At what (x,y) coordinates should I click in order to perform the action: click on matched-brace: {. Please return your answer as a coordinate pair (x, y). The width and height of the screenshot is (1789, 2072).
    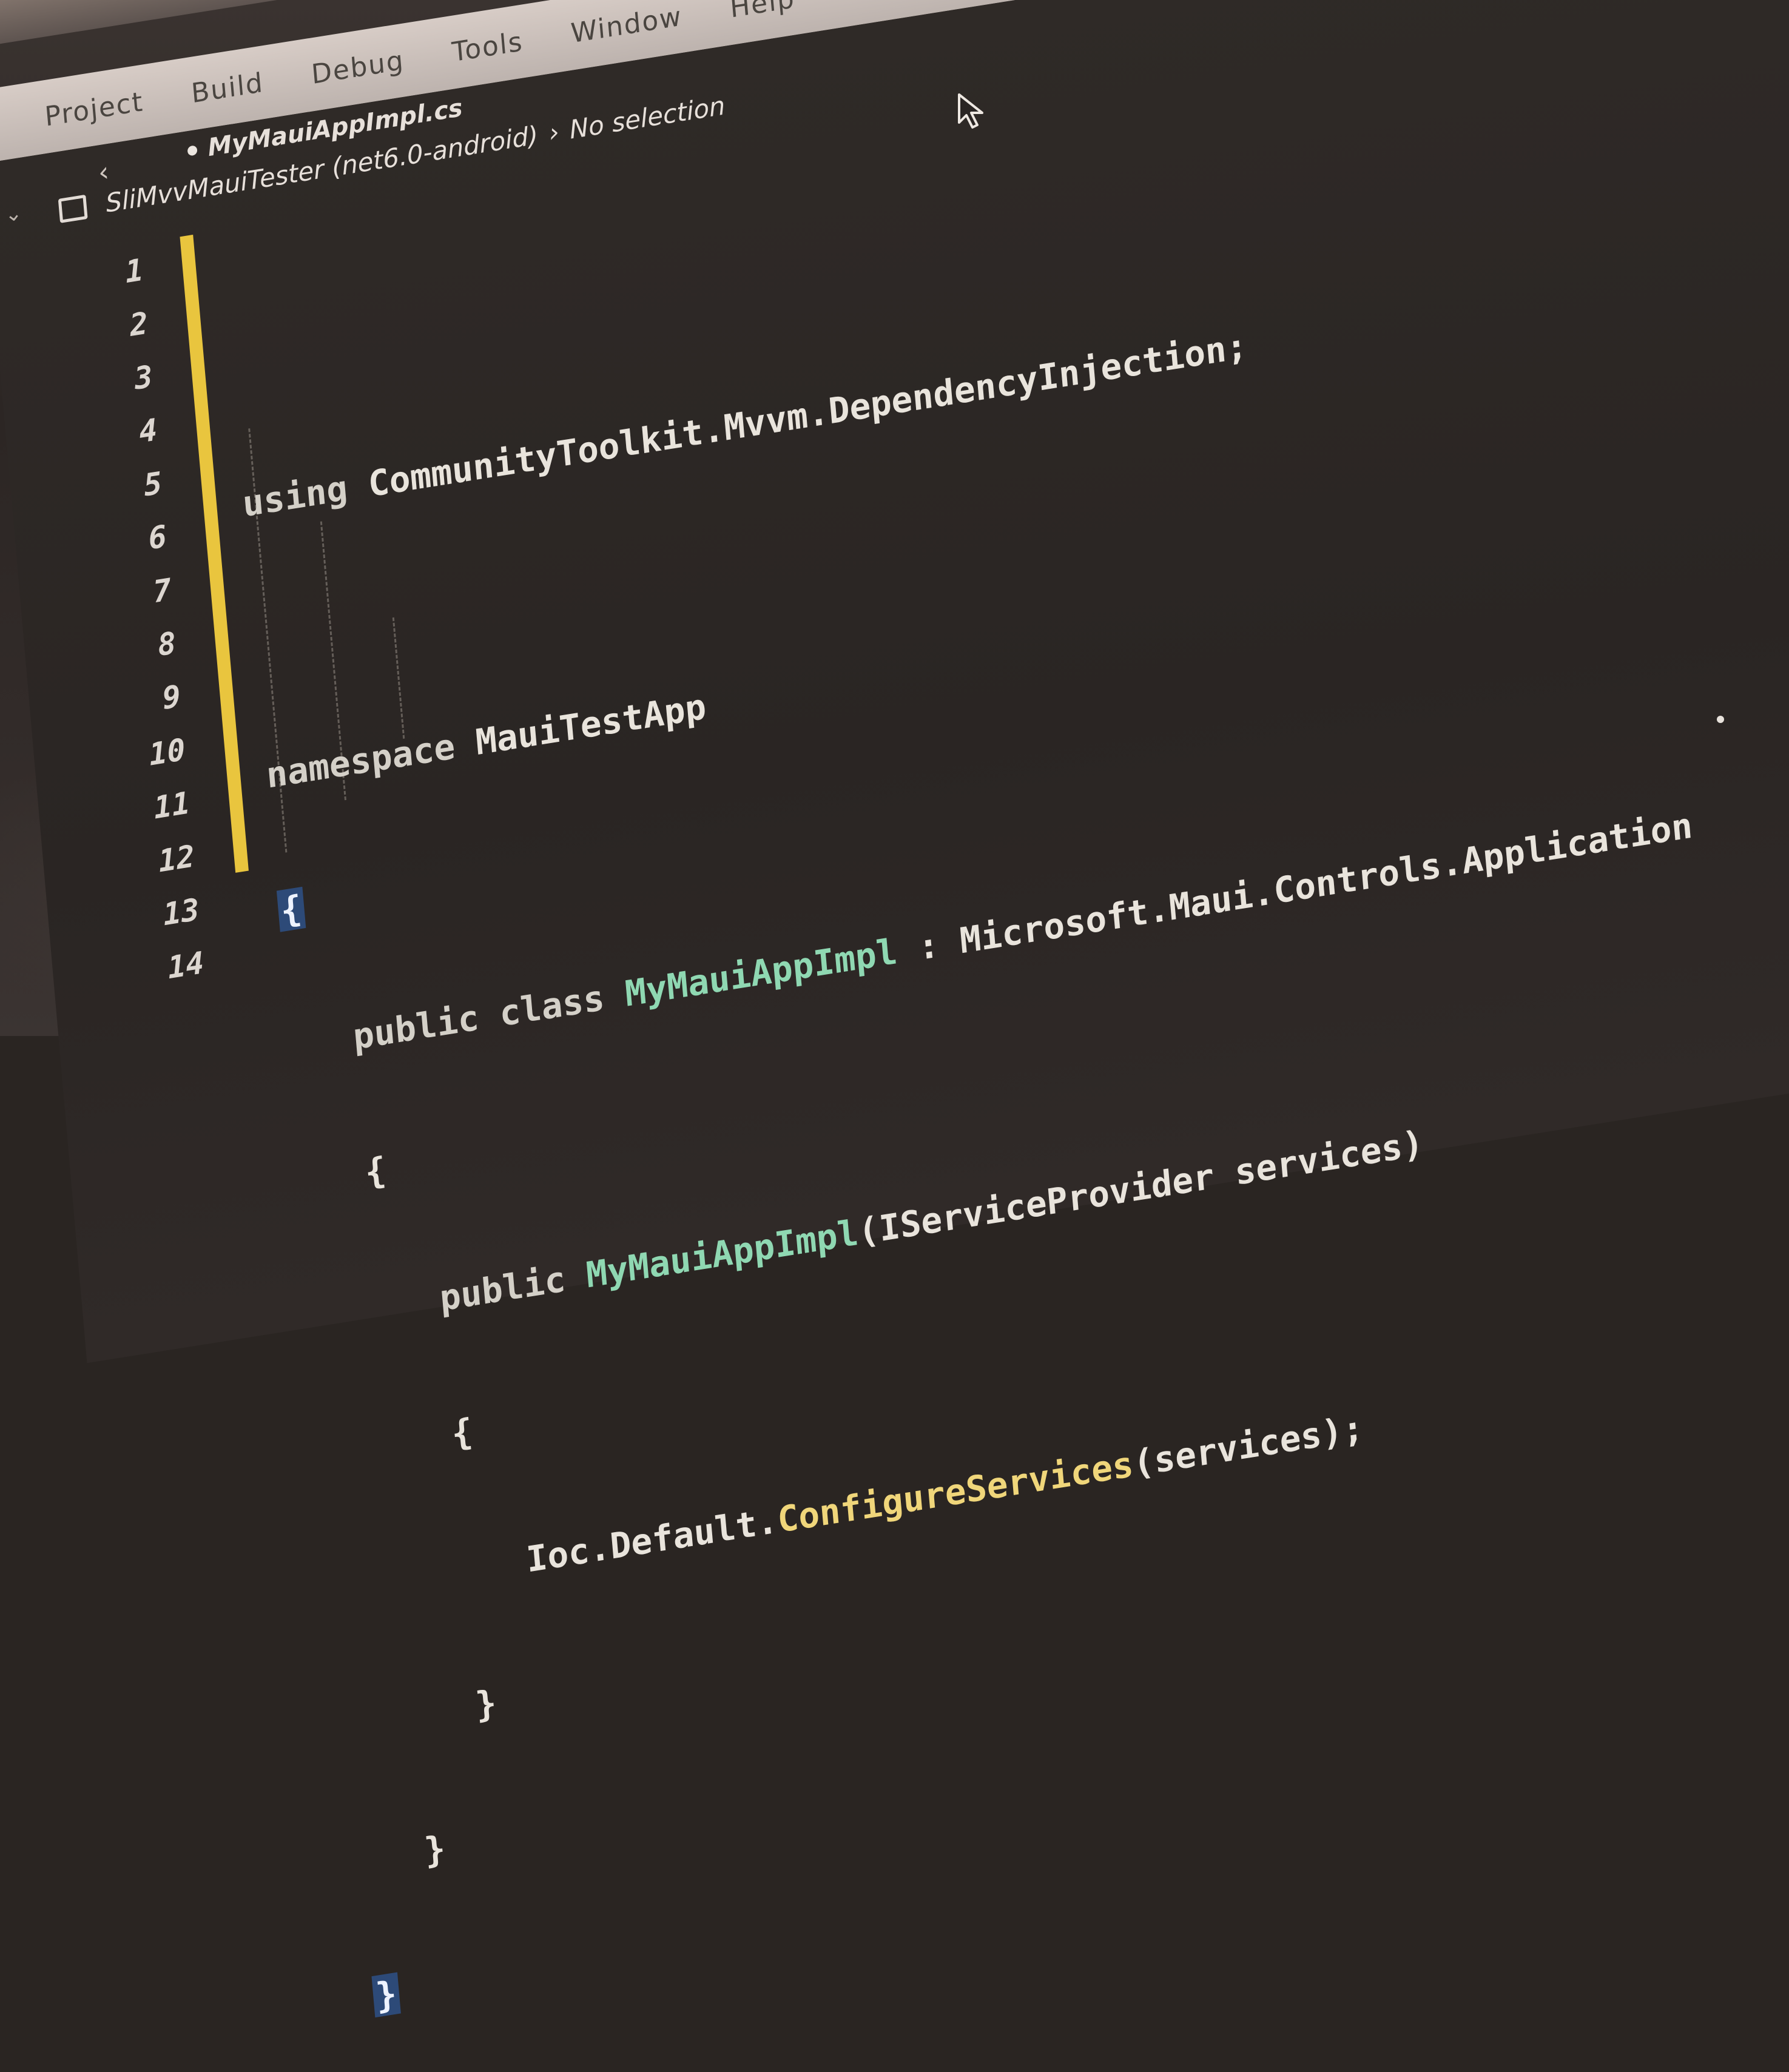
    Looking at the image, I should click on (291, 909).